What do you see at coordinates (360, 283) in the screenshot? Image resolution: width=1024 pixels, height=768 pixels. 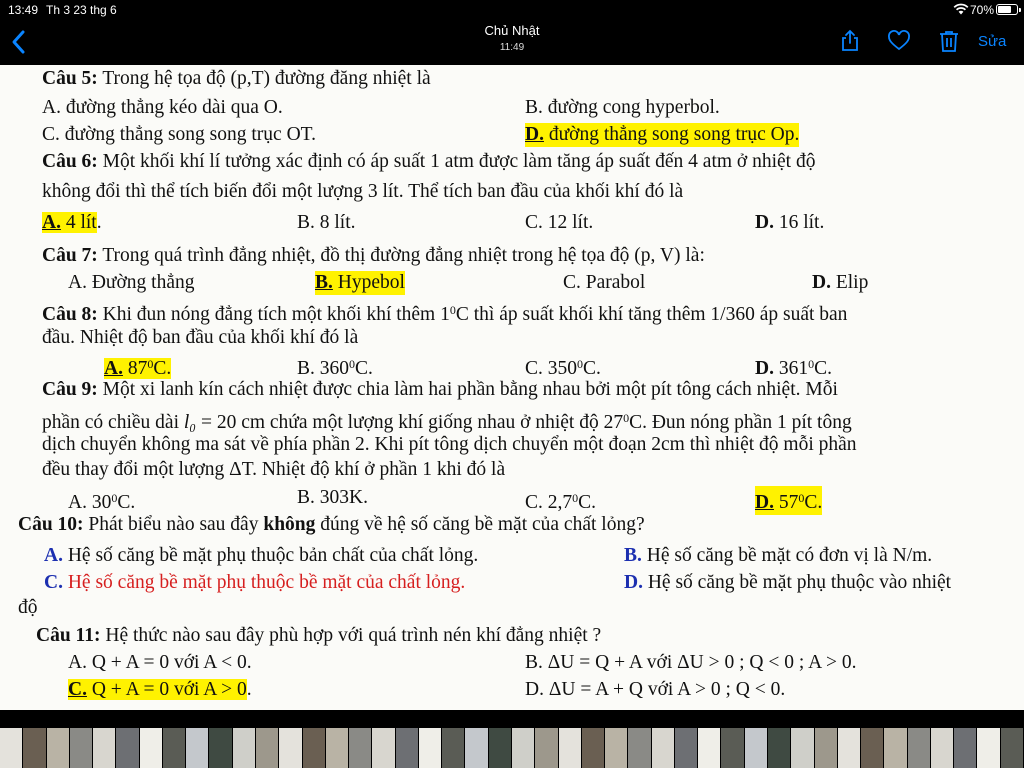 I see `q7-option-b-highlighted: B. Hypebol` at bounding box center [360, 283].